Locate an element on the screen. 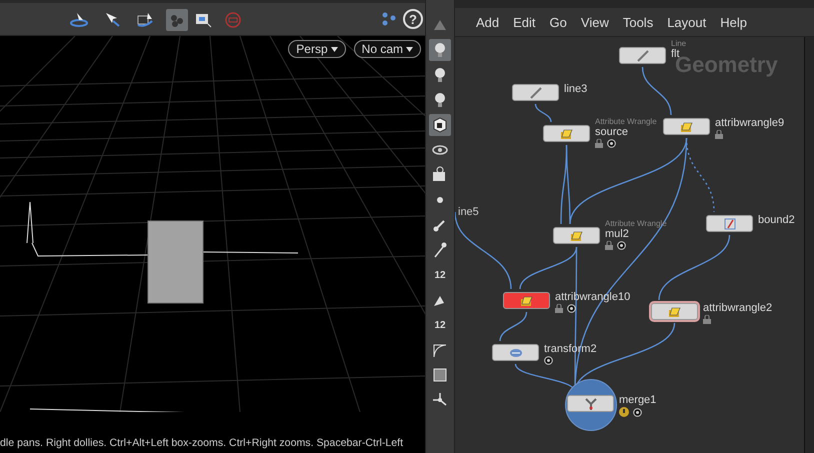 Image resolution: width=814 pixels, height=453 pixels. node-name: merge1 is located at coordinates (637, 400).